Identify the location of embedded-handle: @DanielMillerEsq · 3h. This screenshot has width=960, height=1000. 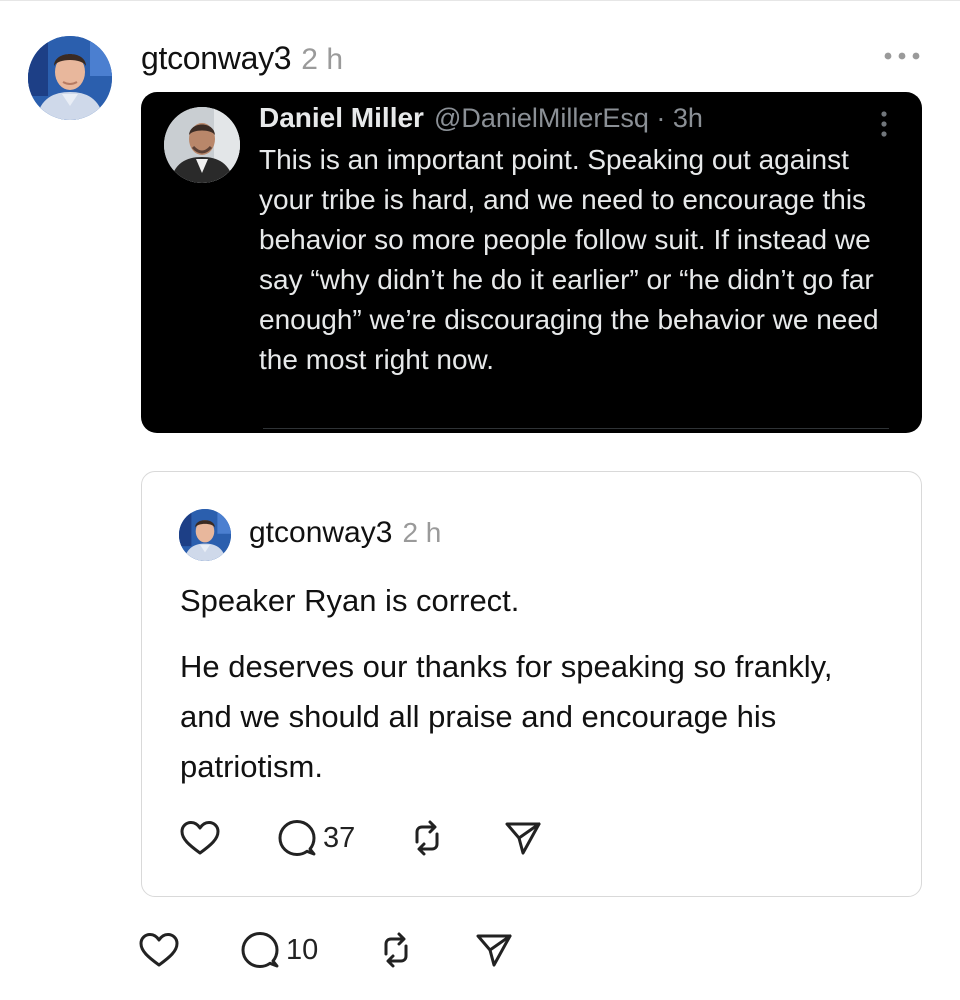
(568, 118).